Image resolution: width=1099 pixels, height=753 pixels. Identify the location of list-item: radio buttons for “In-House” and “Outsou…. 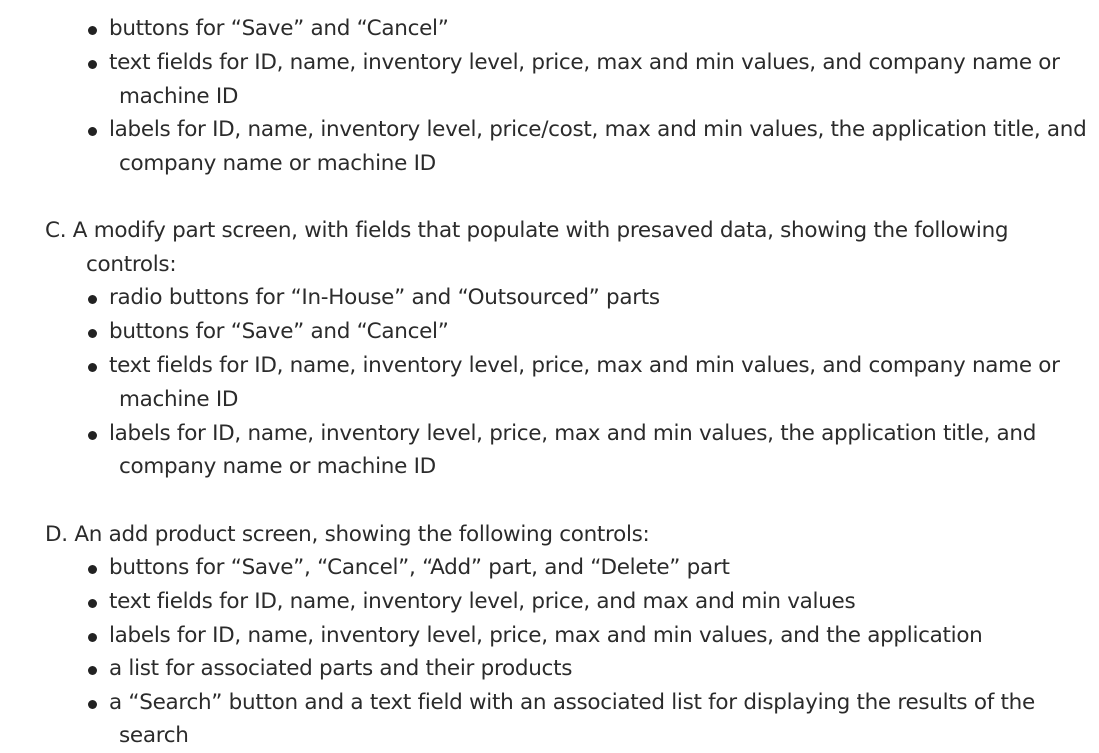
(374, 298).